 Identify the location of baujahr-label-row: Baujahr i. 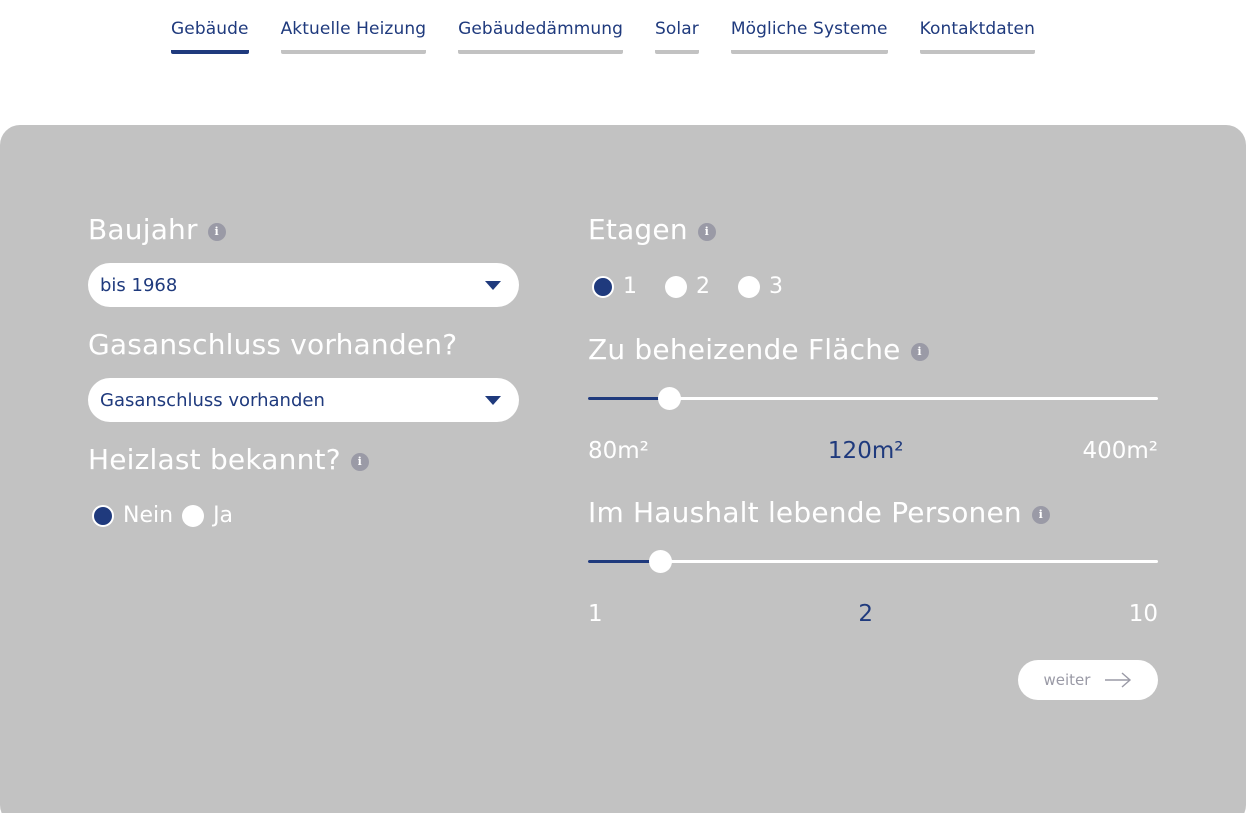
(157, 229).